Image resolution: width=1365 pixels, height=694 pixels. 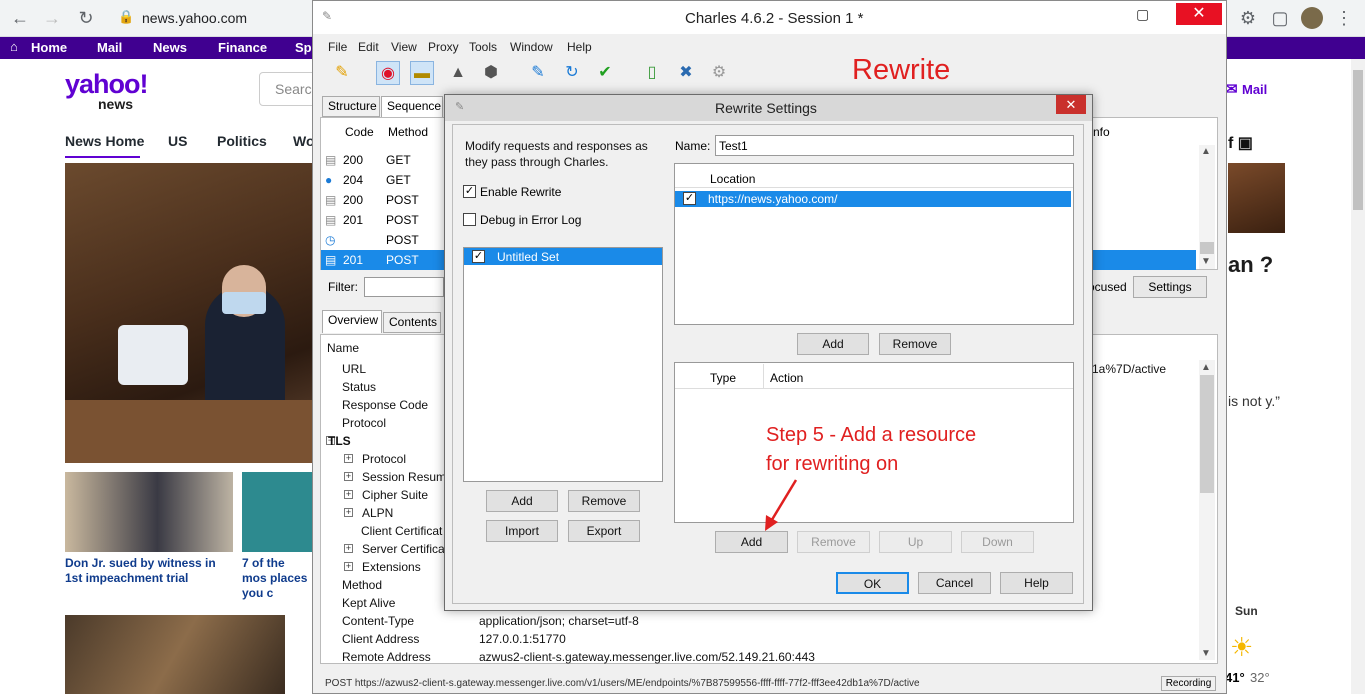 I want to click on detail-scrollbar-thumb, so click(x=1207, y=434).